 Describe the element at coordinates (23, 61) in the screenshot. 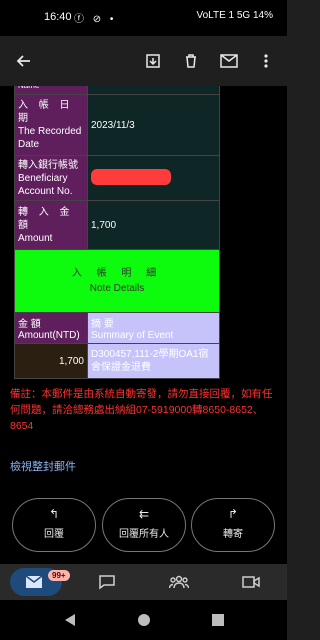

I see `back-arrow-icon` at that location.